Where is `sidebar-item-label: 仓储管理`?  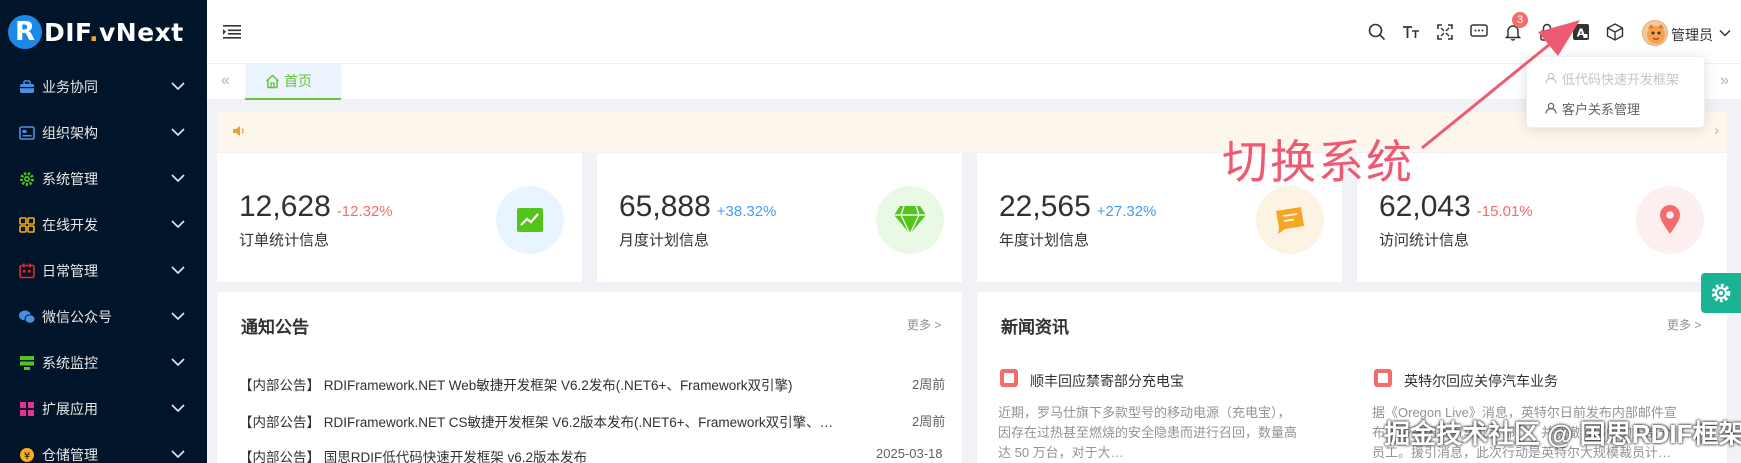 sidebar-item-label: 仓储管理 is located at coordinates (70, 455).